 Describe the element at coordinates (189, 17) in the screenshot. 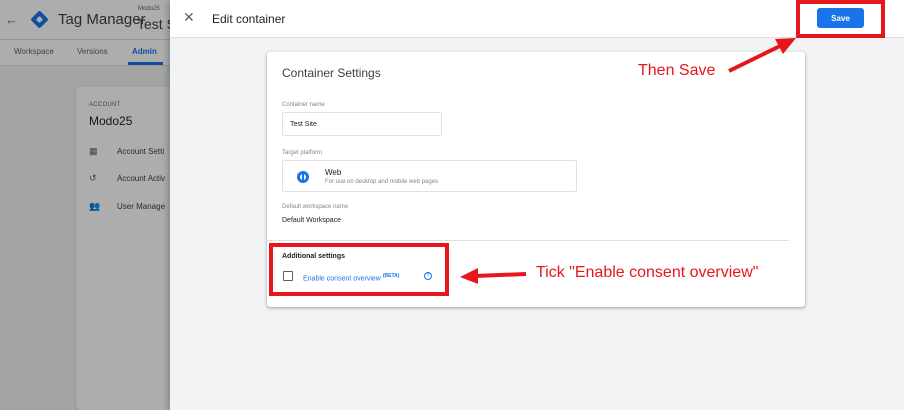

I see `close-icon: ✕` at that location.